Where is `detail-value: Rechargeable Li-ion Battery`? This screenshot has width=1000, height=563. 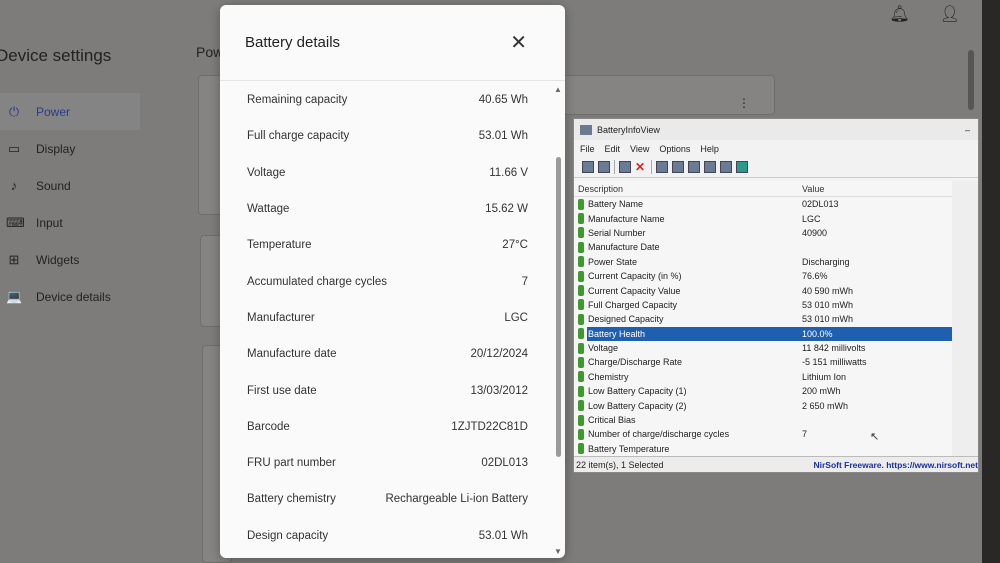
detail-value: Rechargeable Li-ion Battery is located at coordinates (456, 499).